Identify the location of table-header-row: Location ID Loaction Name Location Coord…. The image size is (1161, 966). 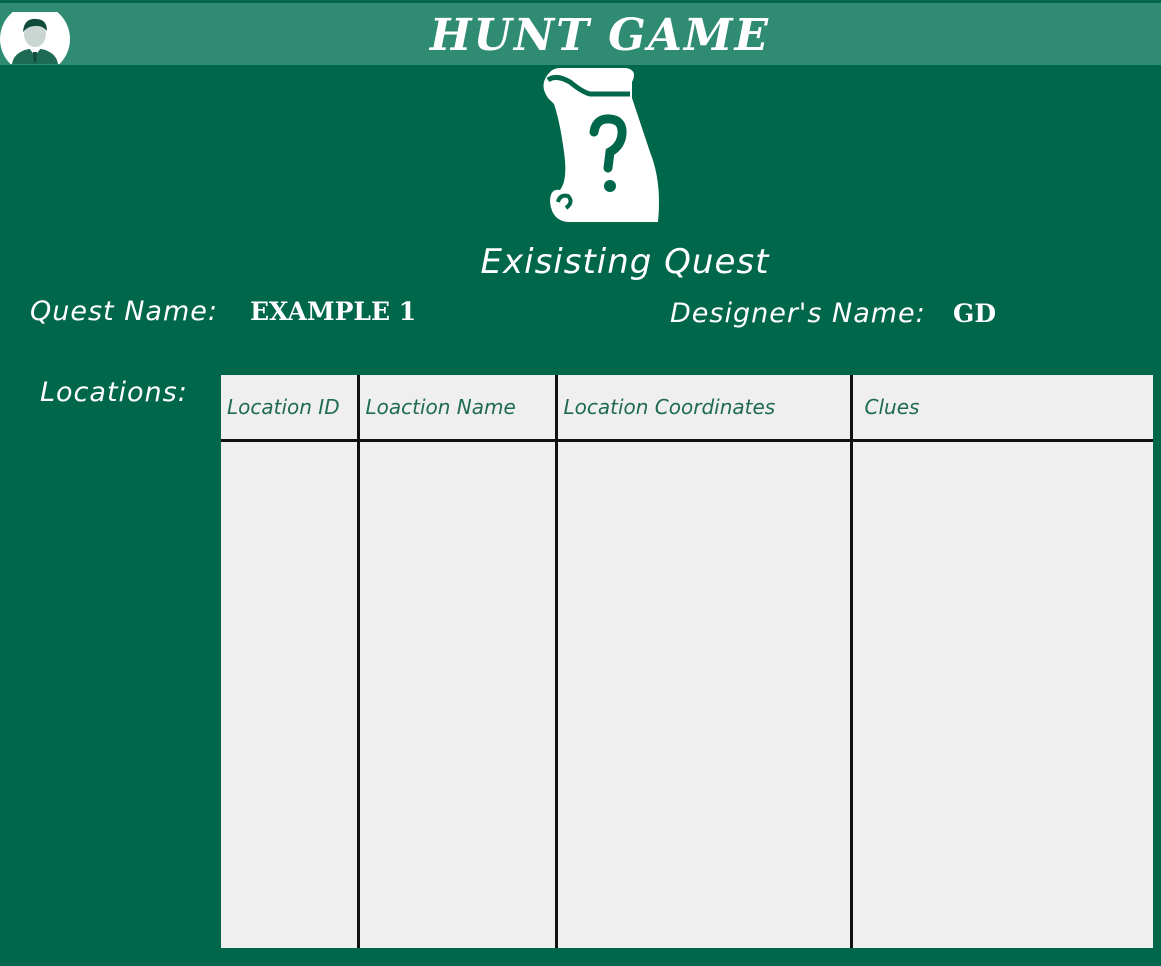
(687, 408).